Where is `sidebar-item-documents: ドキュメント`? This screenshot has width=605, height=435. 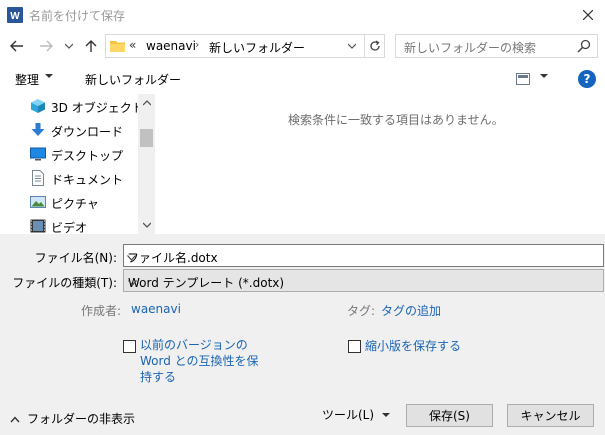 sidebar-item-documents: ドキュメント is located at coordinates (69, 178).